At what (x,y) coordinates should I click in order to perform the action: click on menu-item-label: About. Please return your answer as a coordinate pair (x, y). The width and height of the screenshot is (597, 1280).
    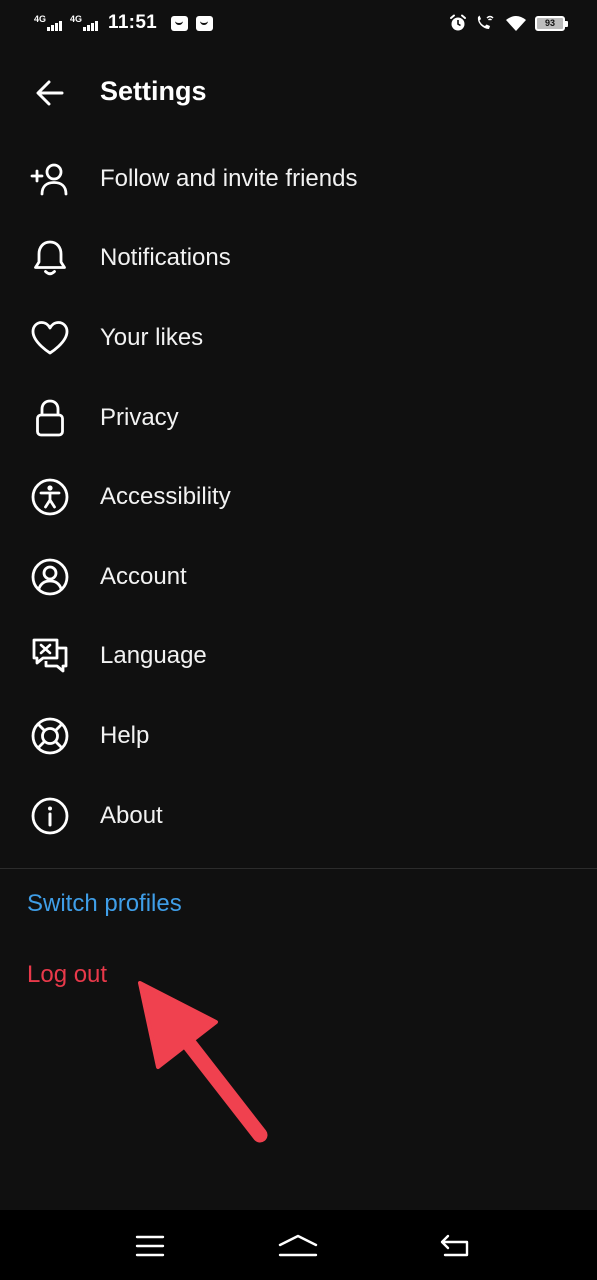
    Looking at the image, I should click on (131, 815).